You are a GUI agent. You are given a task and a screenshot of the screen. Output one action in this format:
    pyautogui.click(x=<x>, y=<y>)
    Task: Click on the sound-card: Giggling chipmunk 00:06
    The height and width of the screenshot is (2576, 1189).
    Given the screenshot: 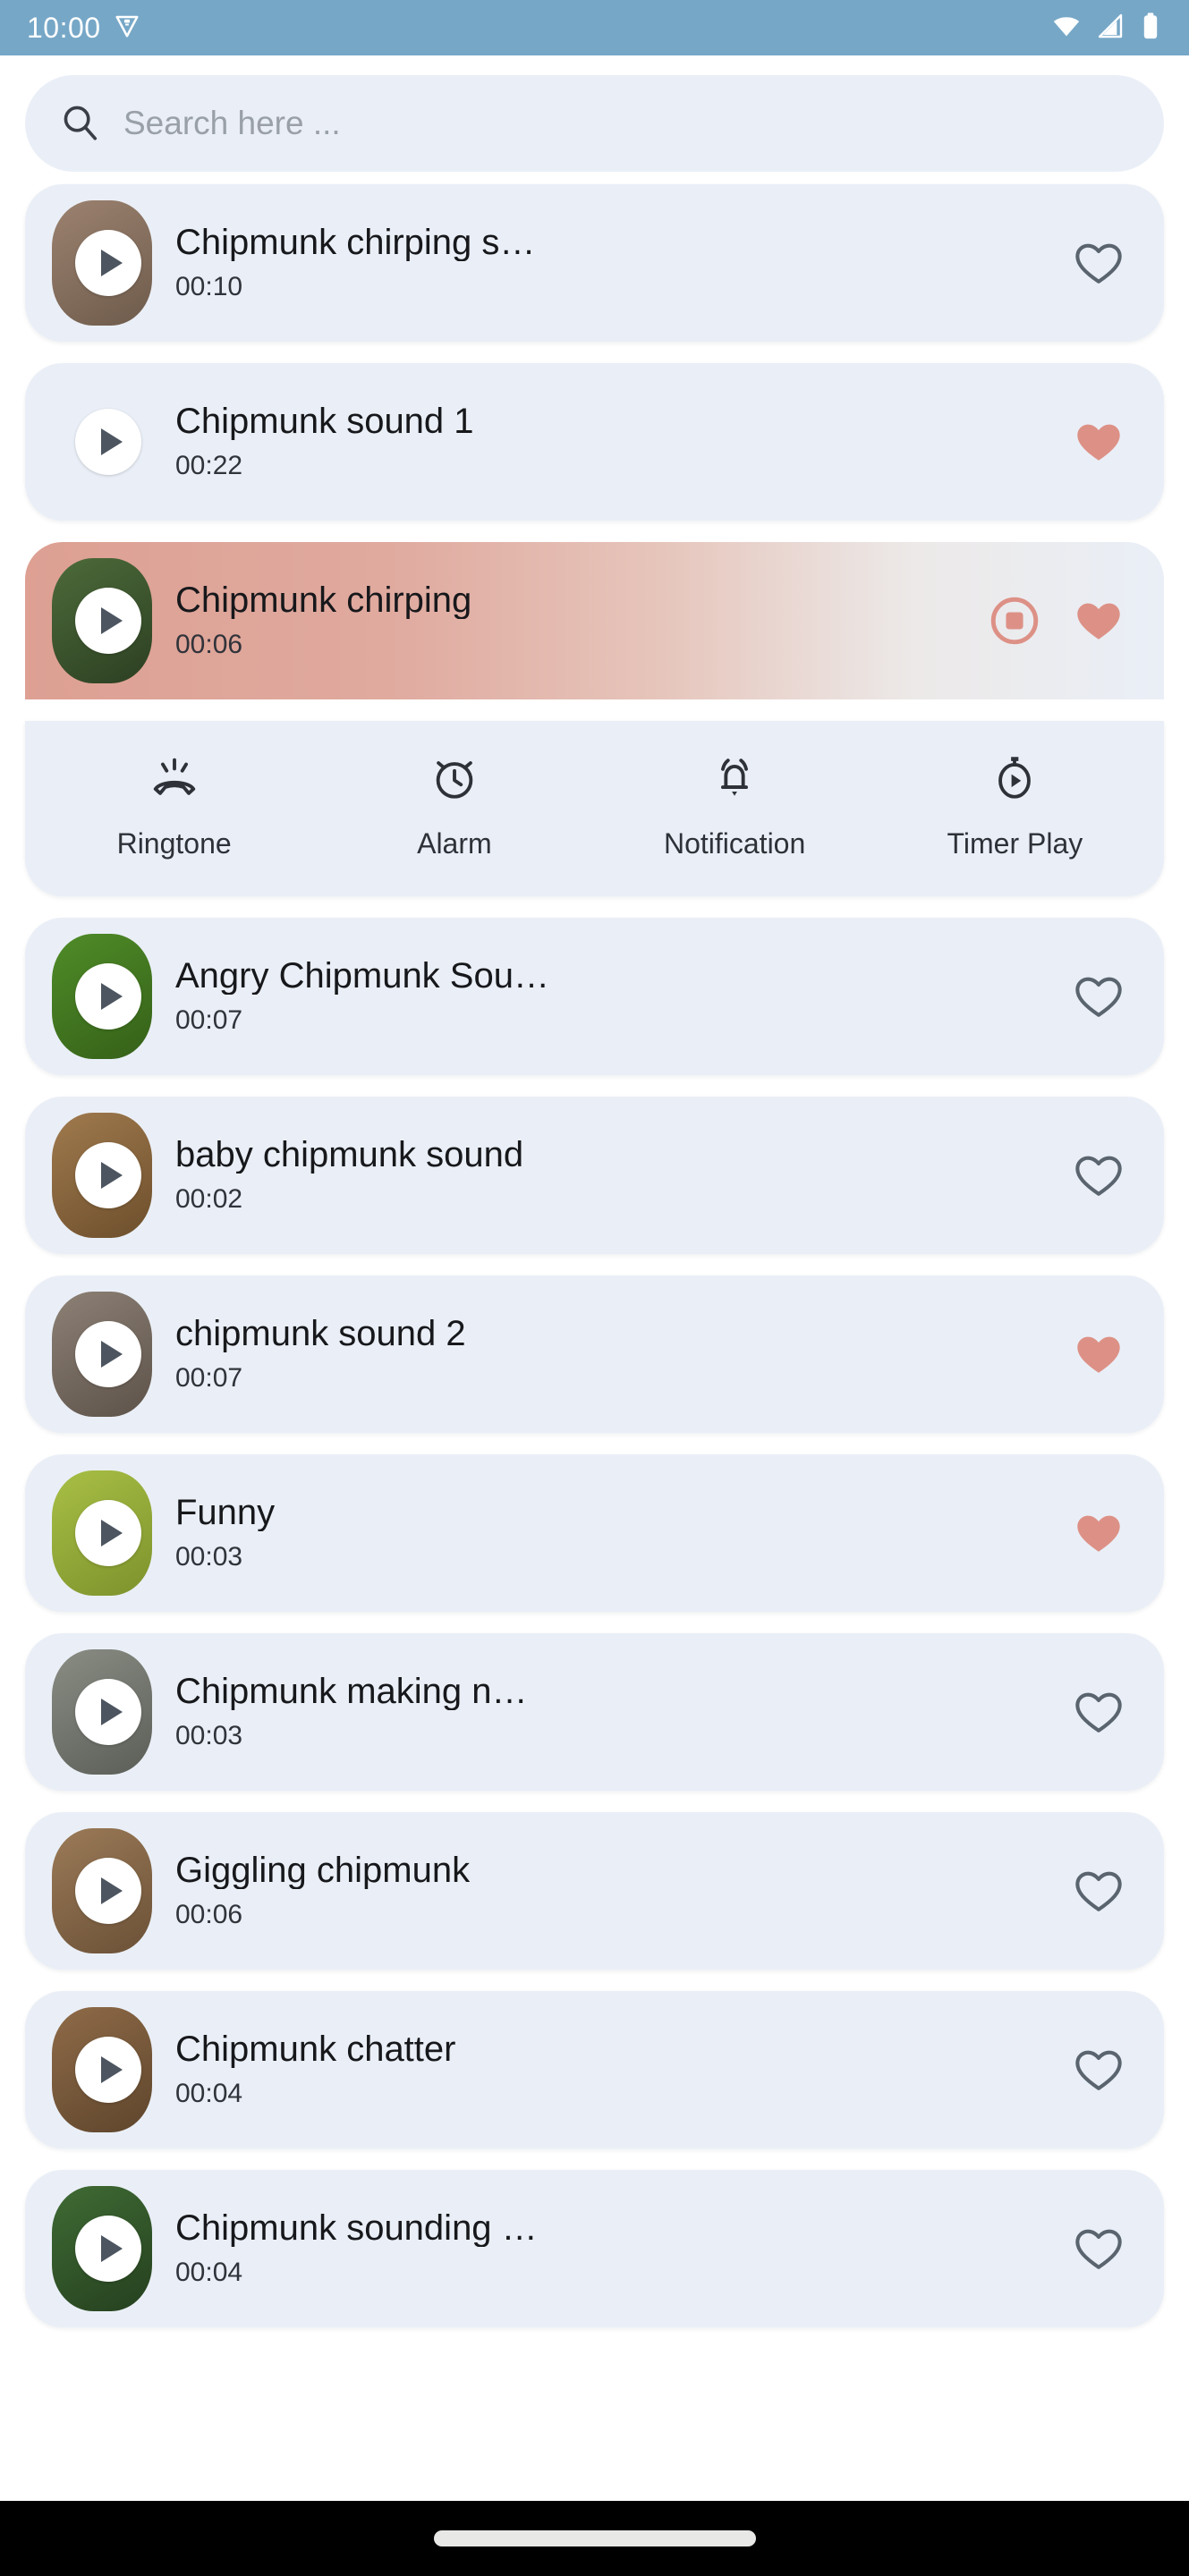 What is the action you would take?
    pyautogui.click(x=594, y=1891)
    